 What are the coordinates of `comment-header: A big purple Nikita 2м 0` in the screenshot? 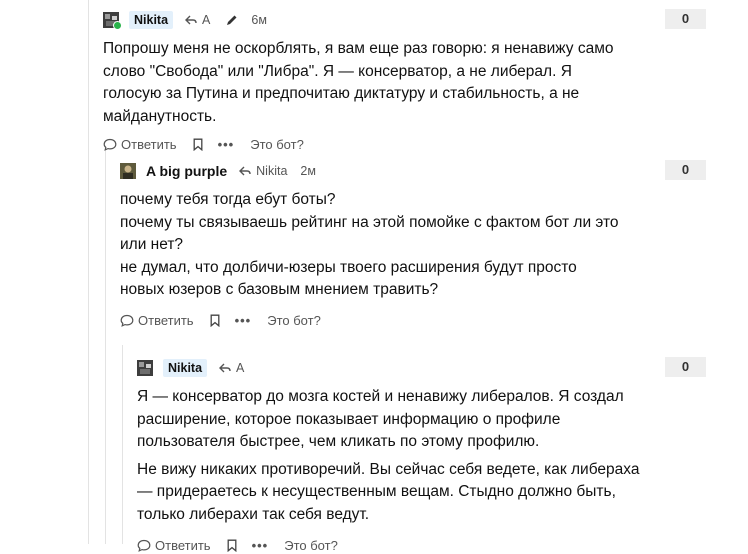 It's located at (413, 171).